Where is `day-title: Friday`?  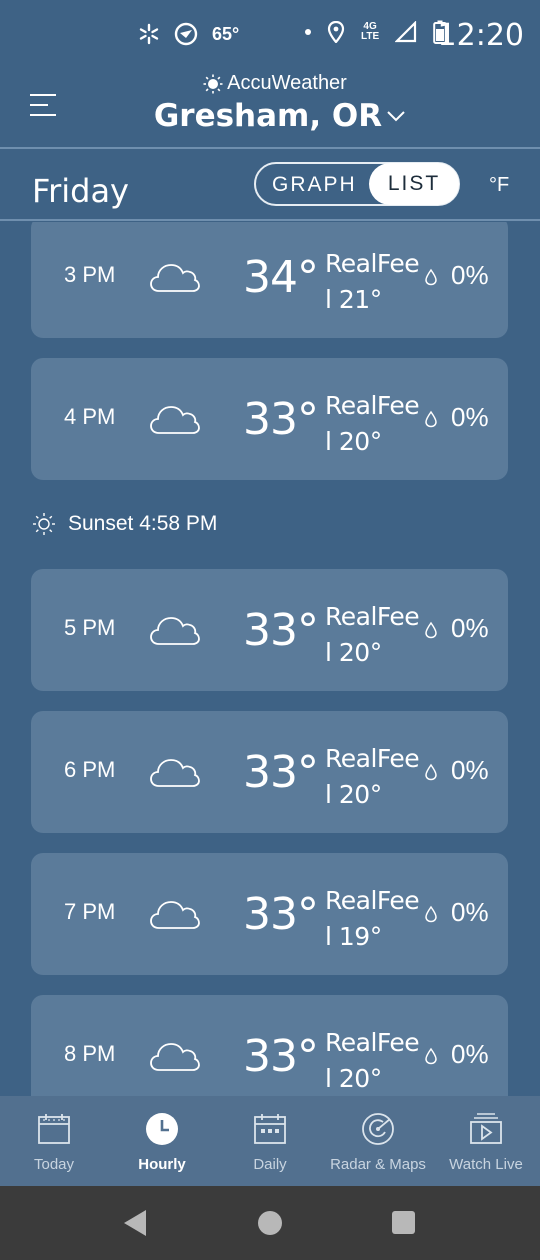
day-title: Friday is located at coordinates (80, 191).